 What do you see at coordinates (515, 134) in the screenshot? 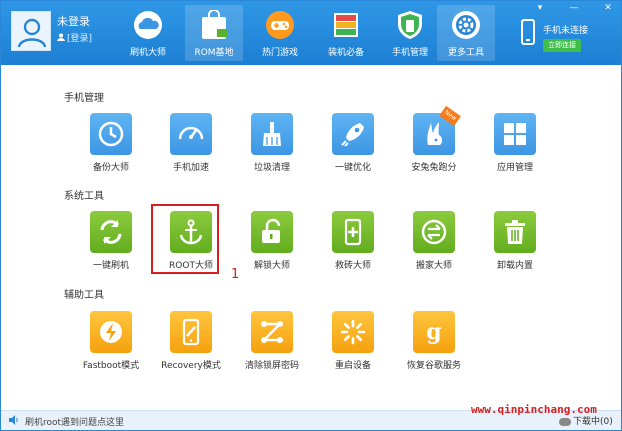
I see `apps-grid-icon` at bounding box center [515, 134].